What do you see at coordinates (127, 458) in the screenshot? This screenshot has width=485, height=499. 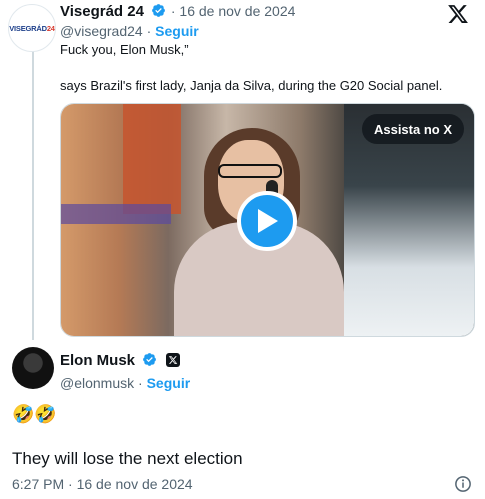 I see `reply-text: They will lose the next election` at bounding box center [127, 458].